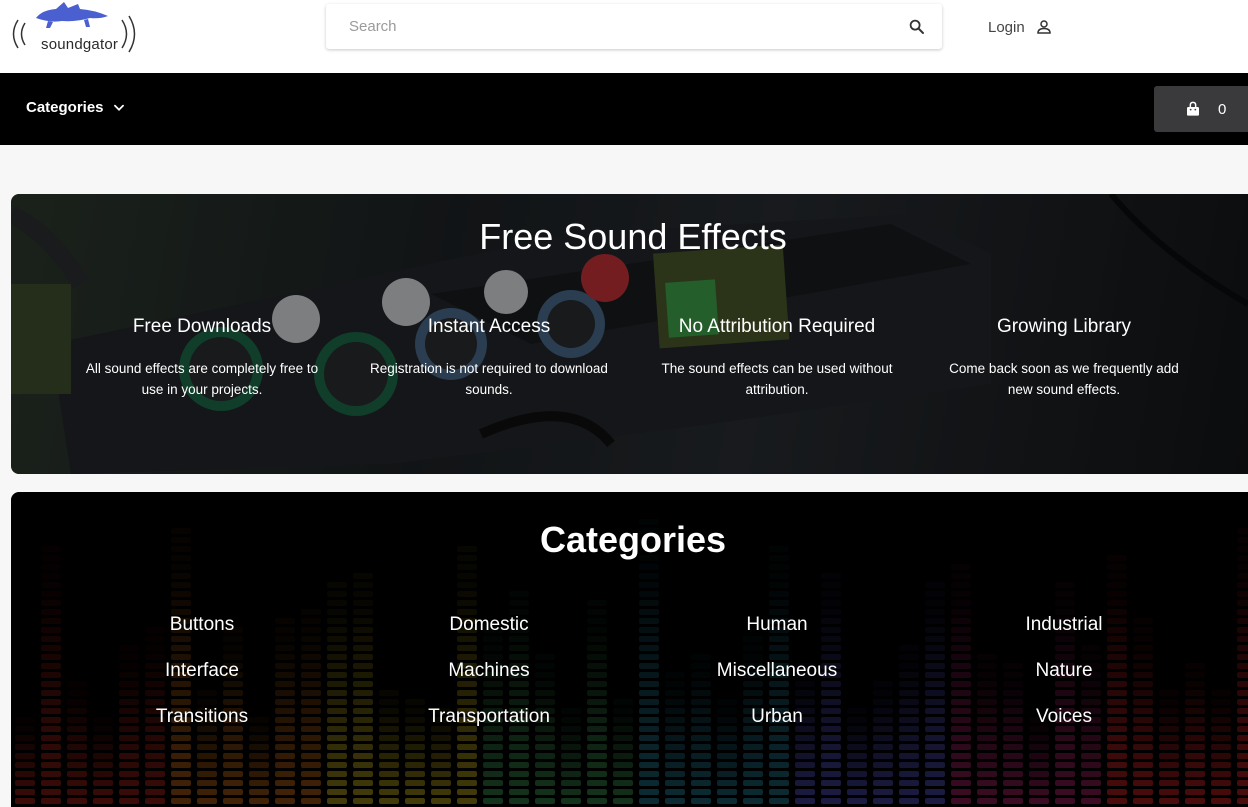 The width and height of the screenshot is (1248, 807). I want to click on category-link-miscellaneous: Miscellaneous, so click(777, 671).